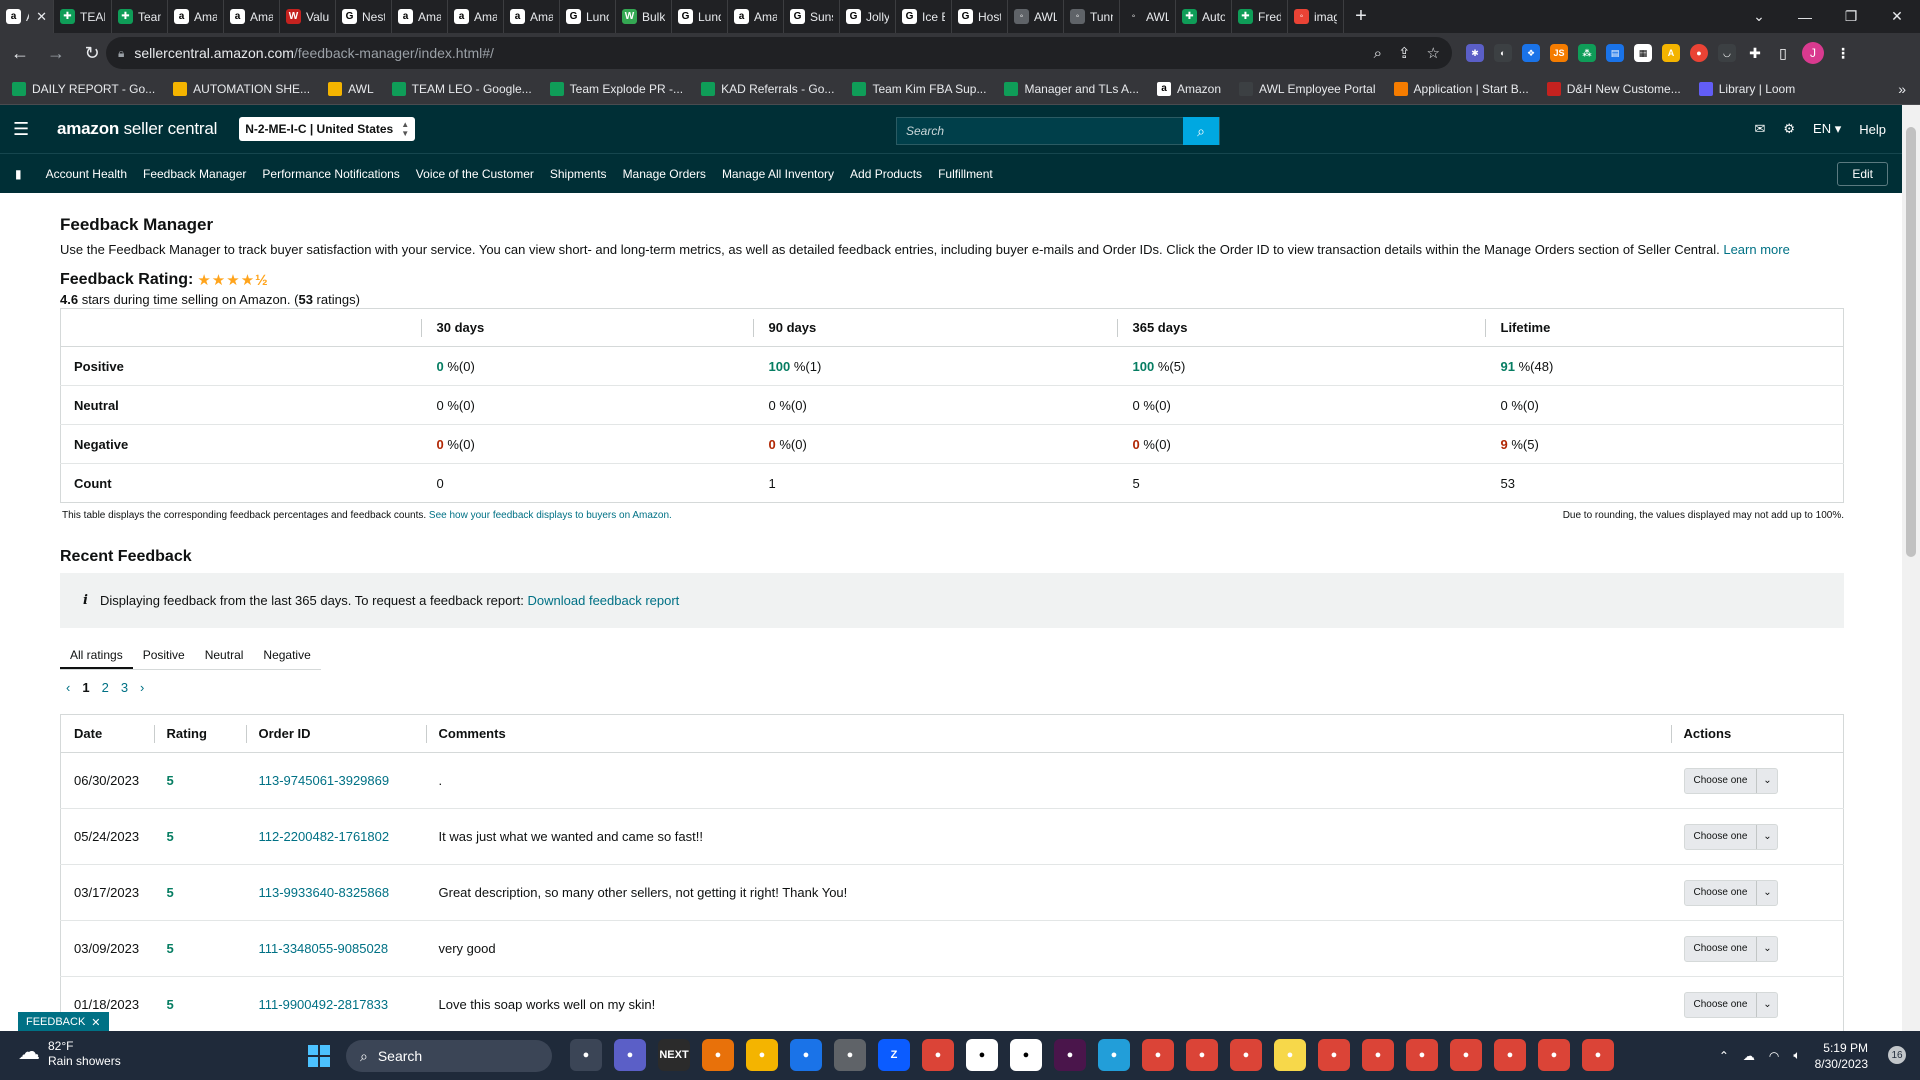 The height and width of the screenshot is (1080, 1920). What do you see at coordinates (475, 174) in the screenshot?
I see `nav-link: Voice of the Customer` at bounding box center [475, 174].